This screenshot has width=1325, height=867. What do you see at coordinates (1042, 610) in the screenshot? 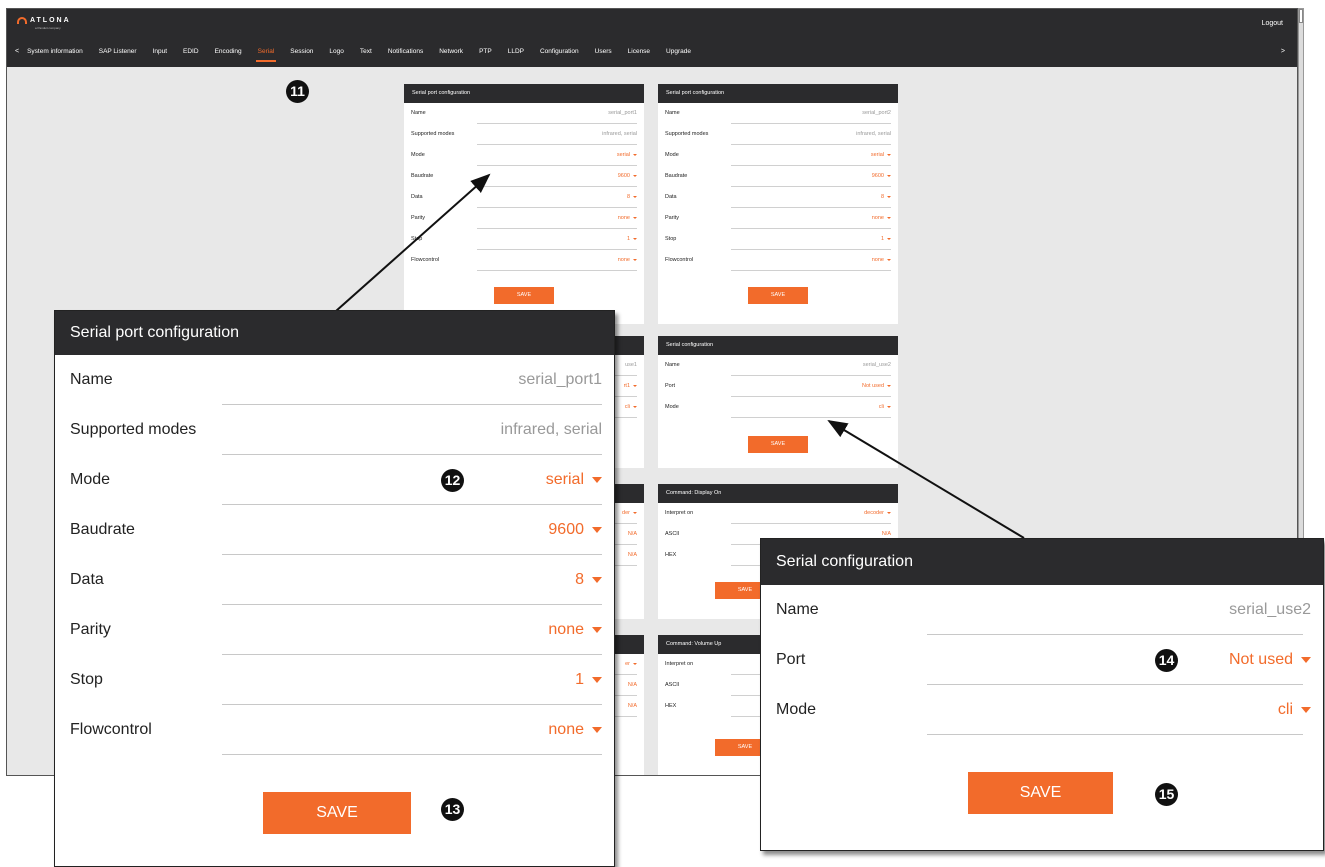
I see `row-name: Name serial_use2` at bounding box center [1042, 610].